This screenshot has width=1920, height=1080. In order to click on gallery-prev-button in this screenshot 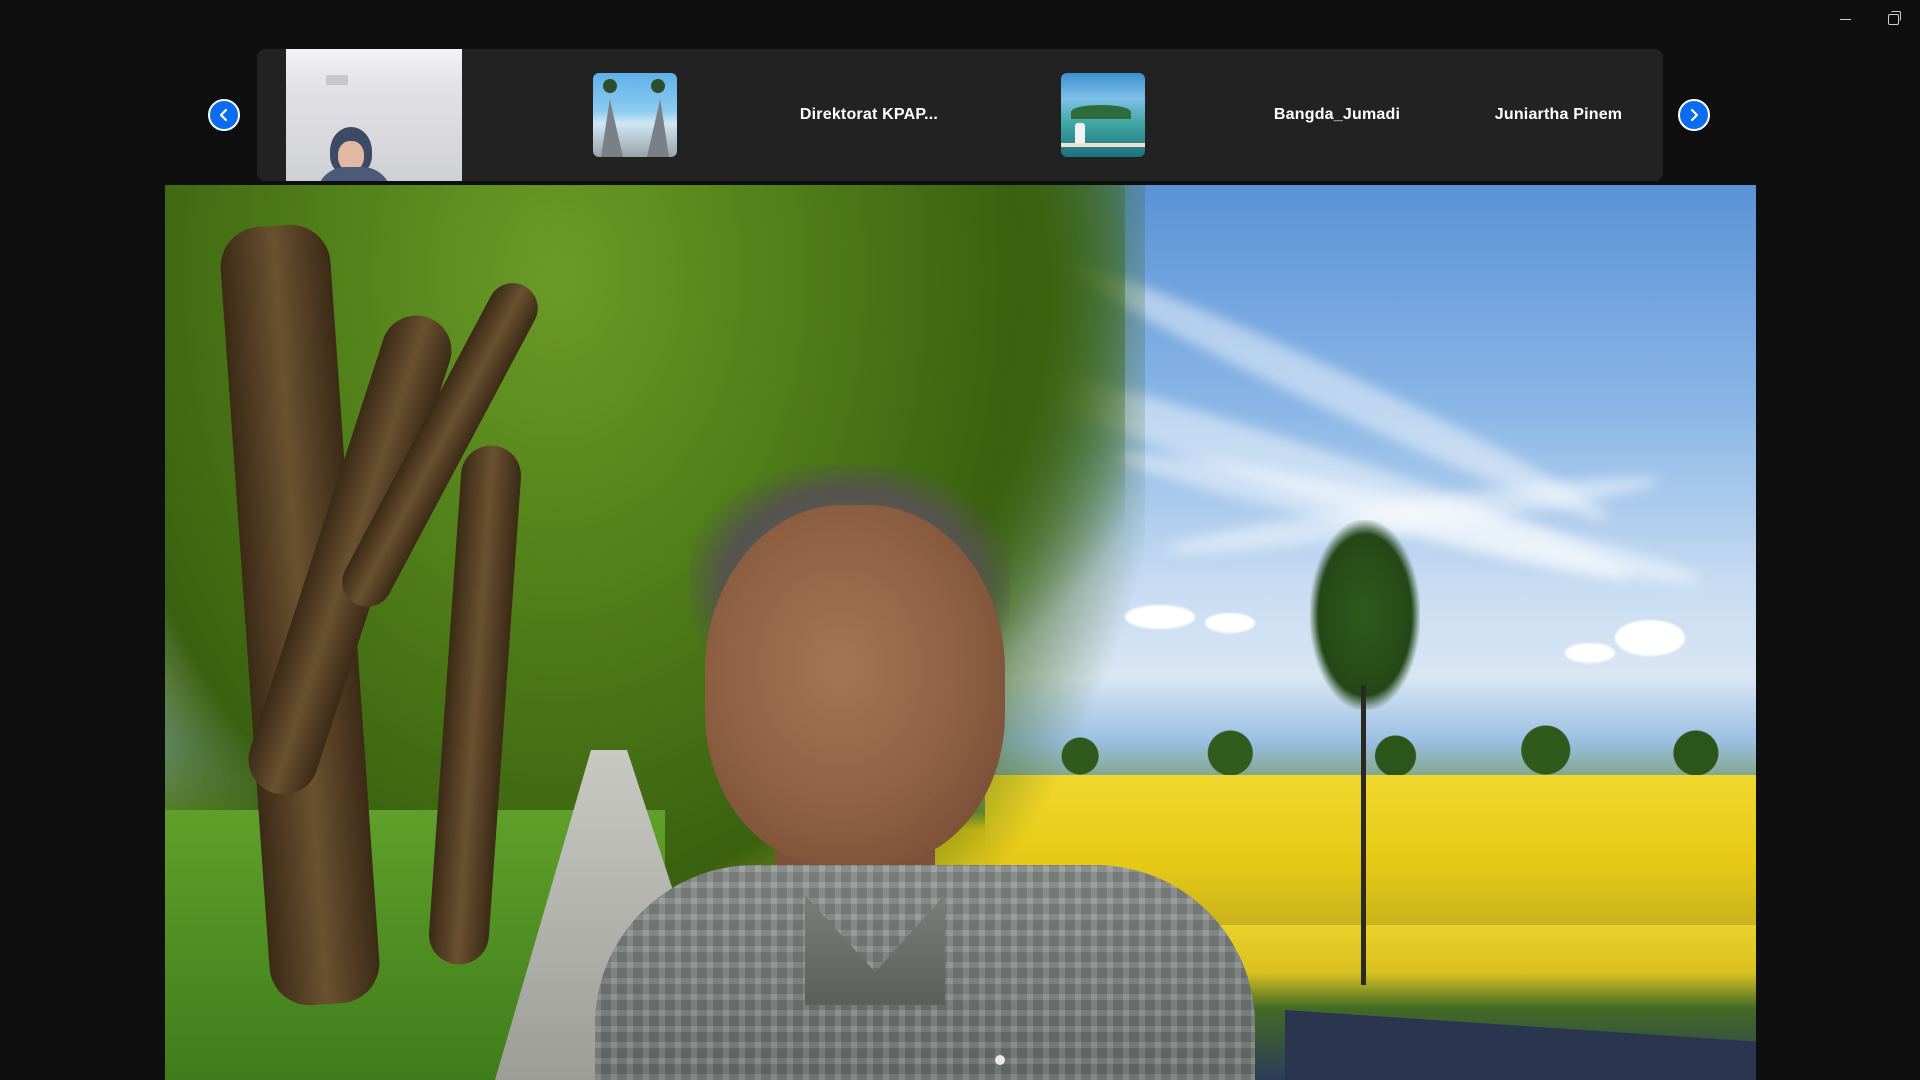, I will do `click(224, 115)`.